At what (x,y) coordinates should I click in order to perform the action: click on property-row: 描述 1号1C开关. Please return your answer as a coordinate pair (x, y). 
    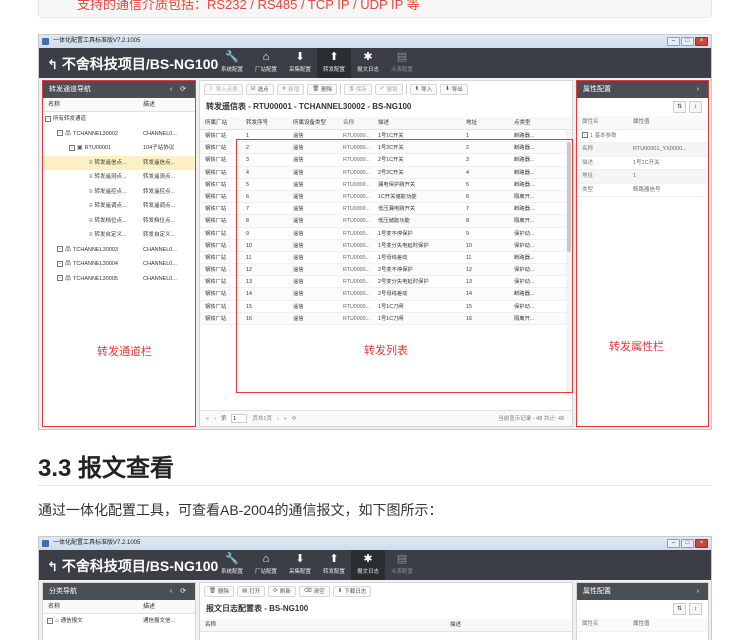
    Looking at the image, I should click on (642, 163).